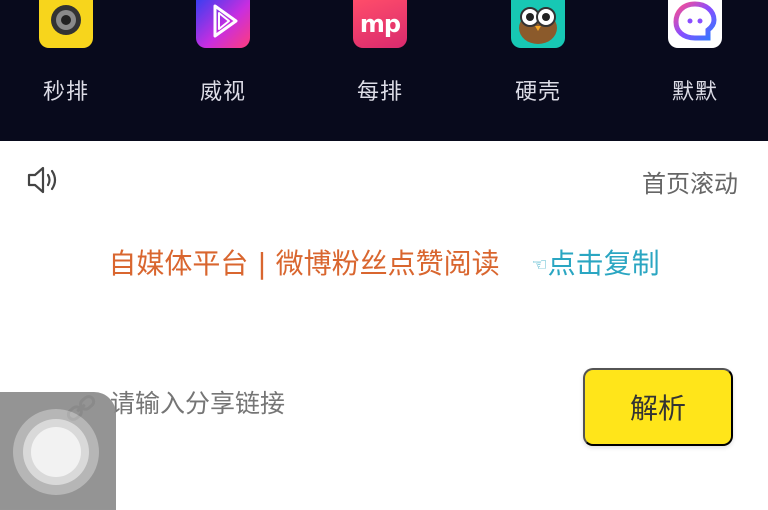  Describe the element at coordinates (65, 92) in the screenshot. I see `app-label: 秒排` at that location.